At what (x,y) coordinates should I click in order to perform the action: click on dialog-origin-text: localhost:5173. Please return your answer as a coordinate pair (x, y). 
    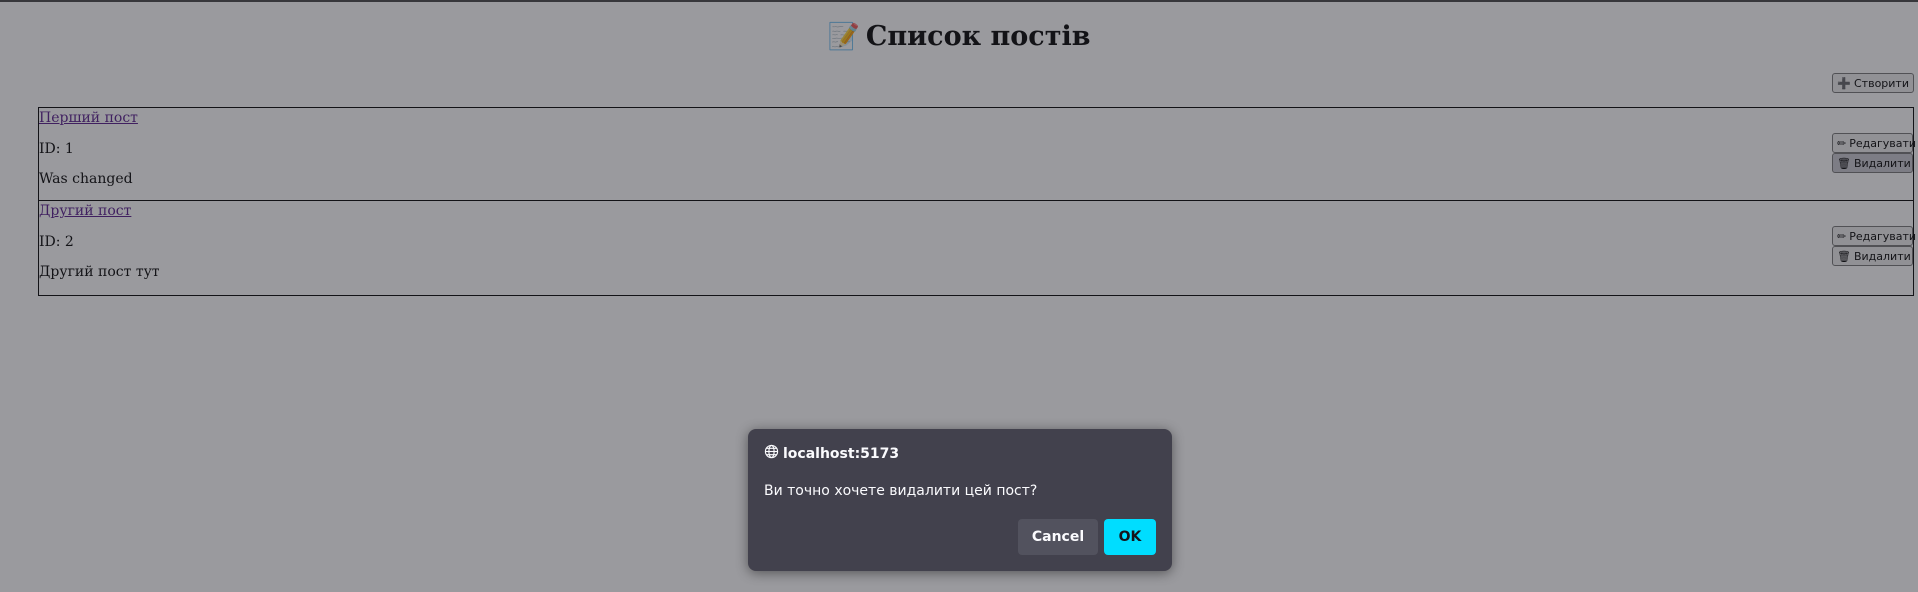
    Looking at the image, I should click on (841, 453).